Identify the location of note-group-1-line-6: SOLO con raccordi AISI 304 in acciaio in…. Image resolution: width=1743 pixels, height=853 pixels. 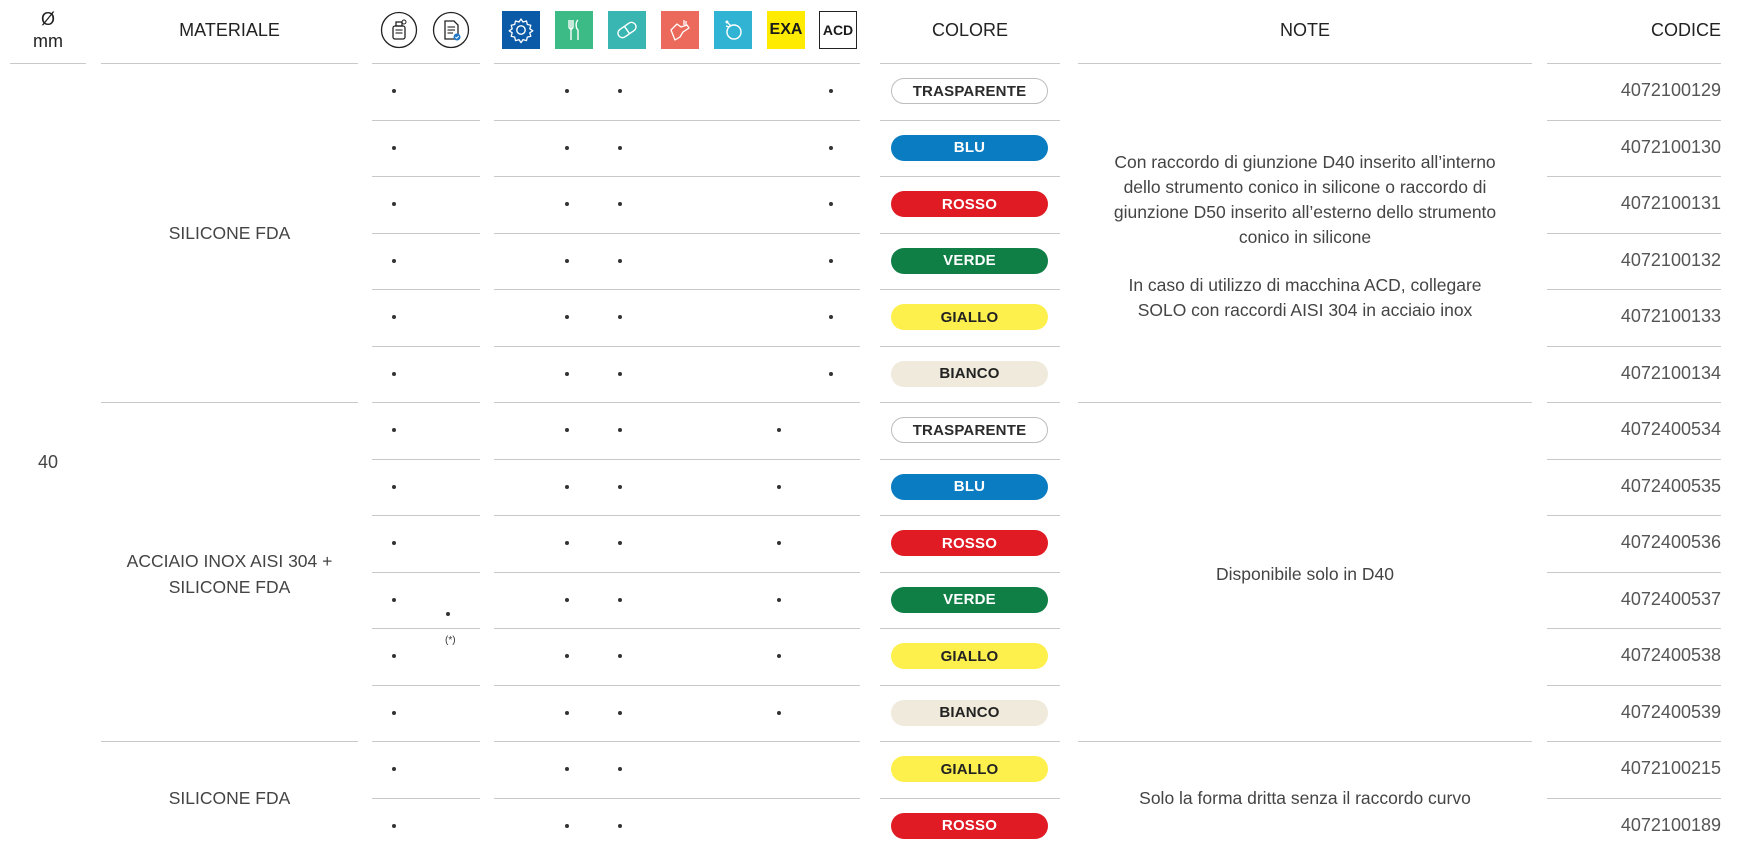
(1305, 310).